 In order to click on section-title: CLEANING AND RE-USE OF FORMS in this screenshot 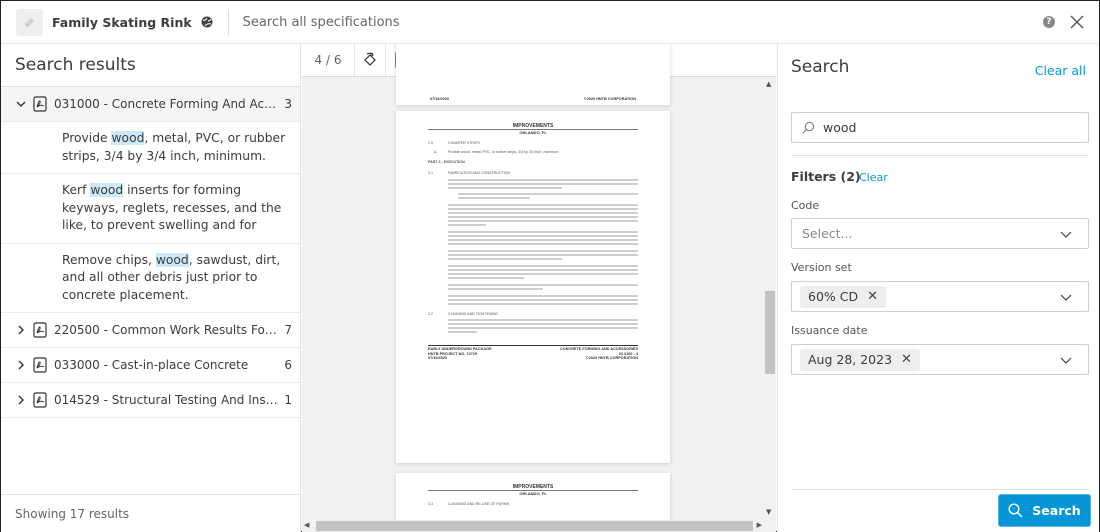, I will do `click(479, 504)`.